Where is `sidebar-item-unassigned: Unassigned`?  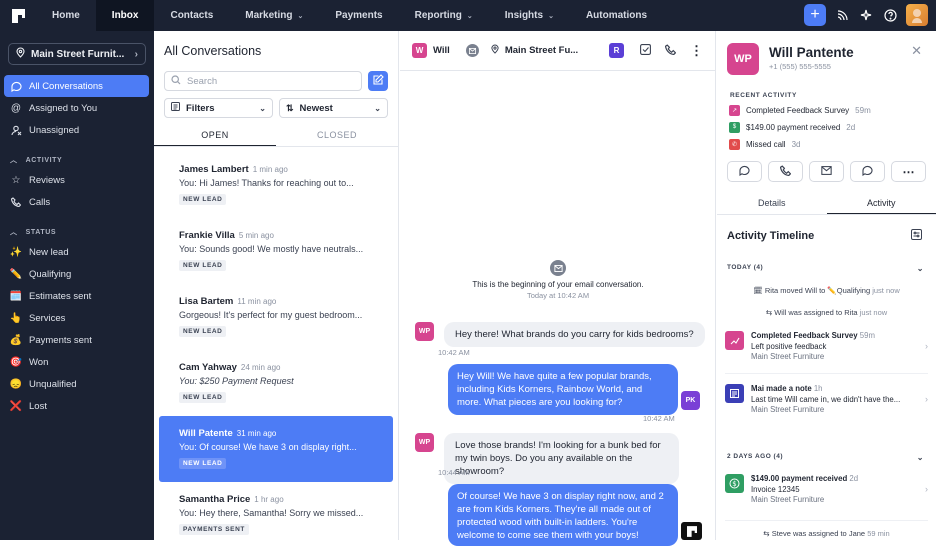 sidebar-item-unassigned: Unassigned is located at coordinates (77, 130).